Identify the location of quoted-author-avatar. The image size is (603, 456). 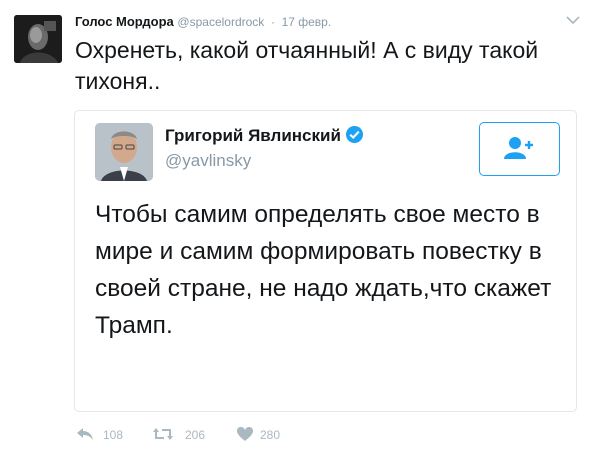
(124, 152).